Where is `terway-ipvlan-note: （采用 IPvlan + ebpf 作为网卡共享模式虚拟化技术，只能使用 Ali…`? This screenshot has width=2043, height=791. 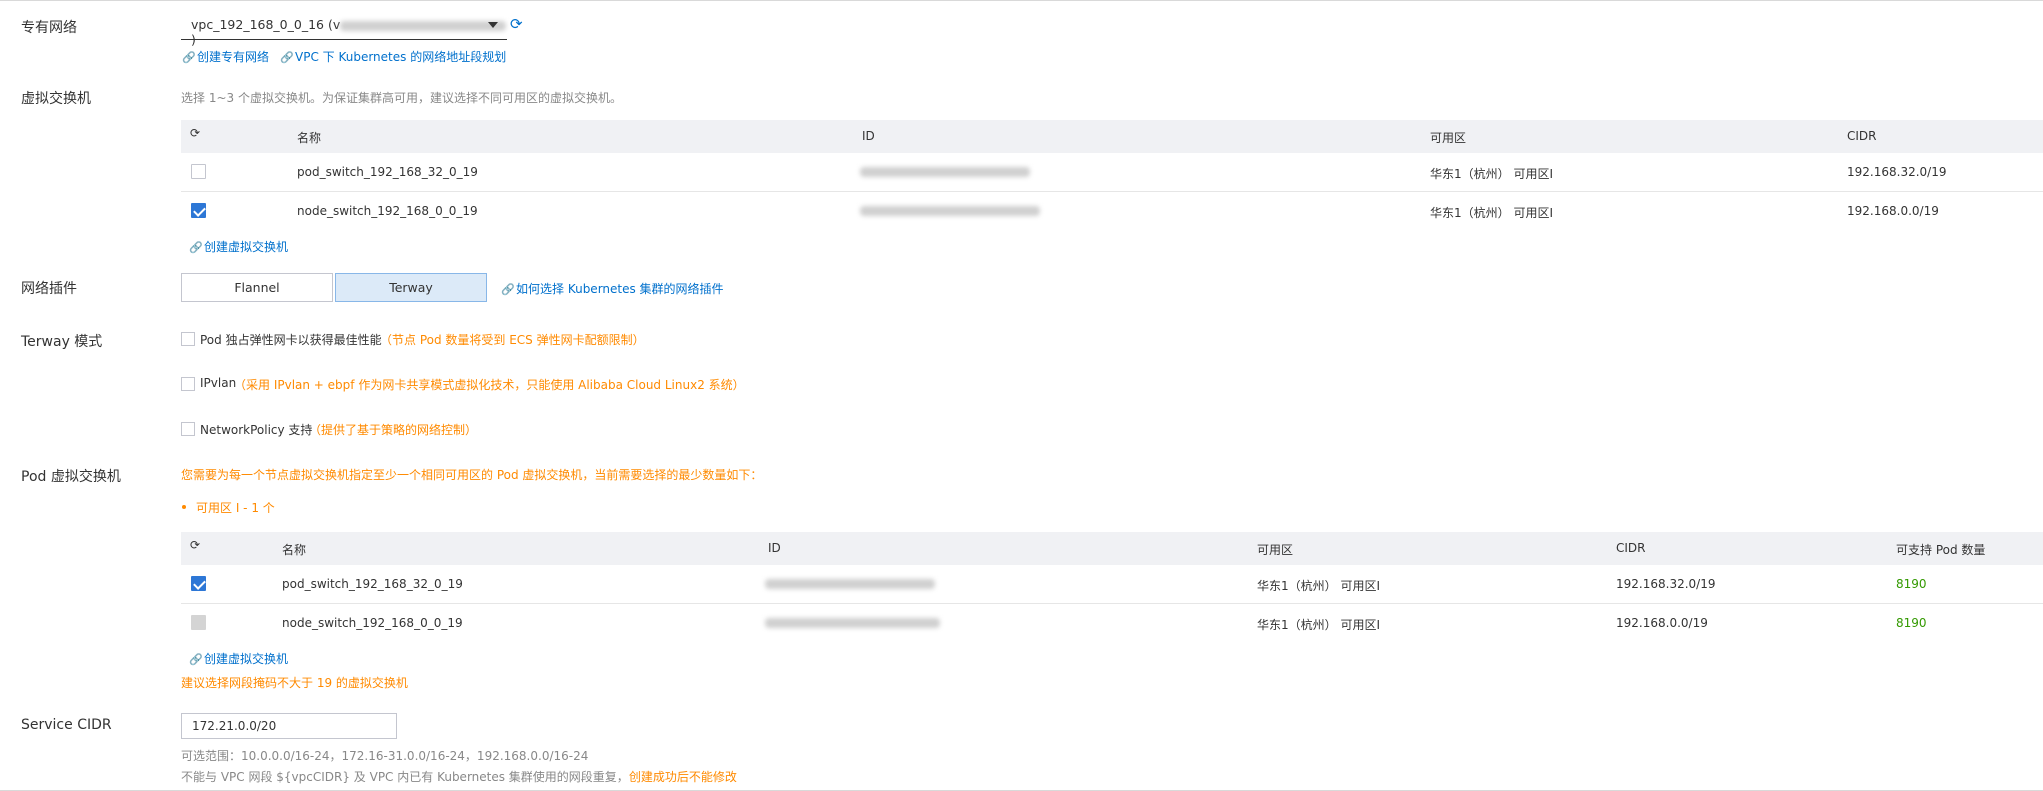
terway-ipvlan-note: （采用 IPvlan + ebpf 作为网卡共享模式虚拟化技术，只能使用 Ali… is located at coordinates (489, 385).